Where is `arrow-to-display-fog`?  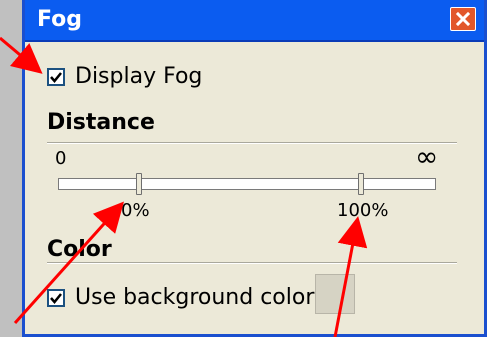 arrow-to-display-fog is located at coordinates (21, 55).